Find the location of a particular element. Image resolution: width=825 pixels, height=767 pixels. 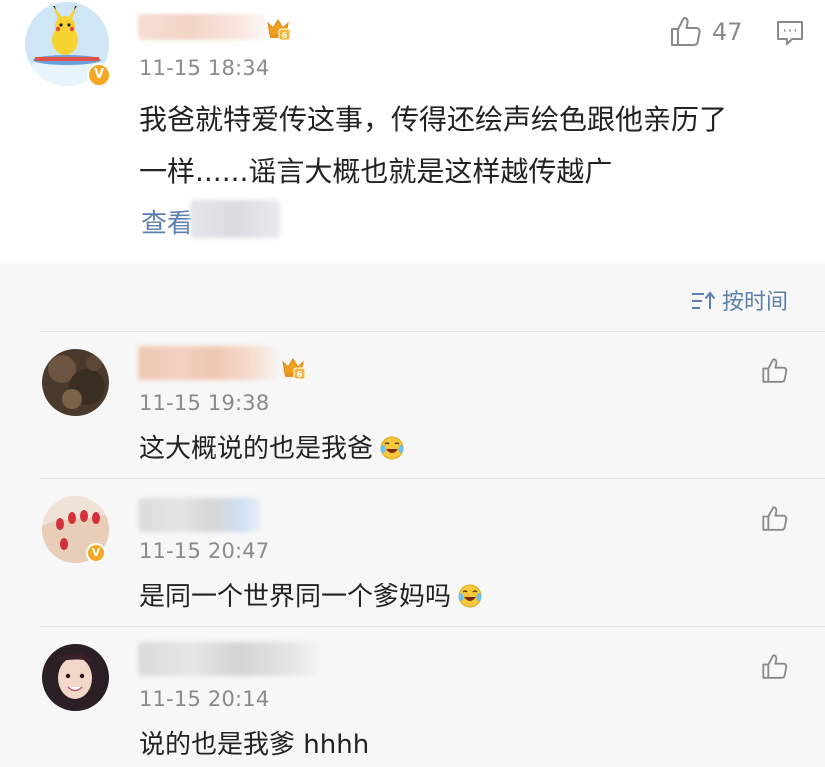

sort-icon is located at coordinates (704, 300).